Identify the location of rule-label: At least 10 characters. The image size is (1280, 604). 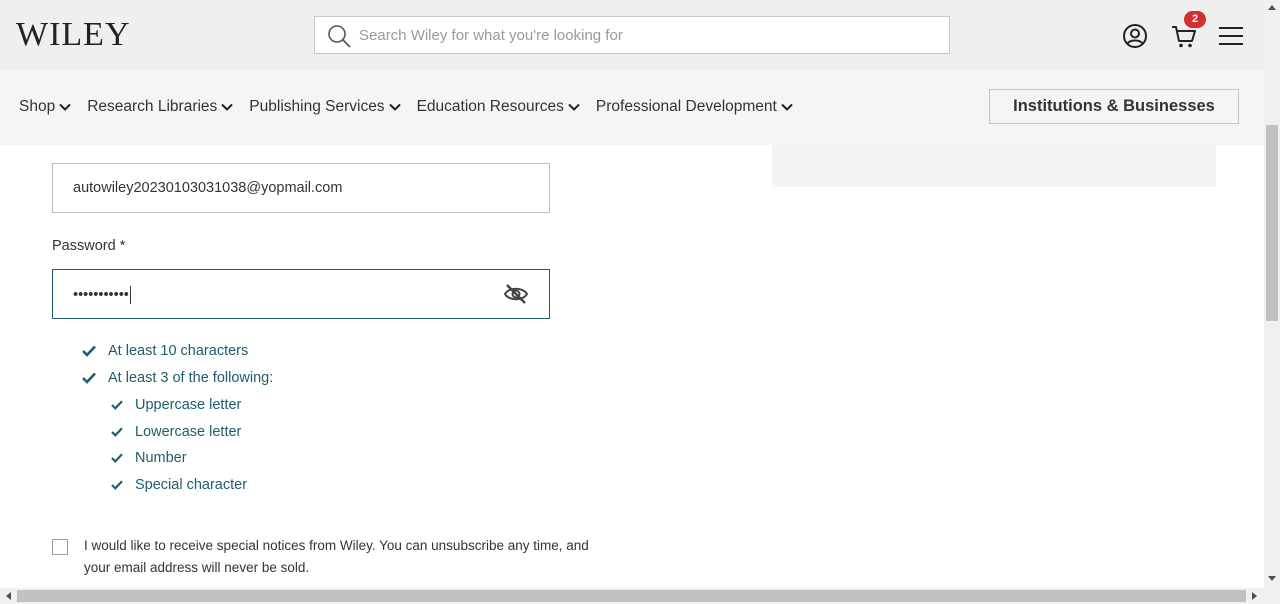
(178, 351).